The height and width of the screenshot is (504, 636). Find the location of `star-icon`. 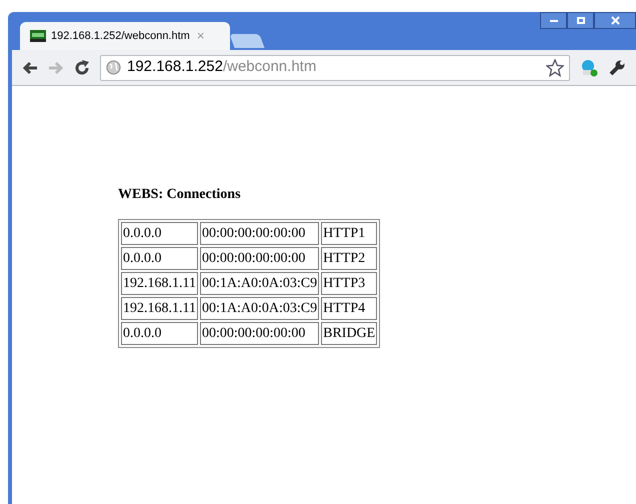

star-icon is located at coordinates (555, 67).